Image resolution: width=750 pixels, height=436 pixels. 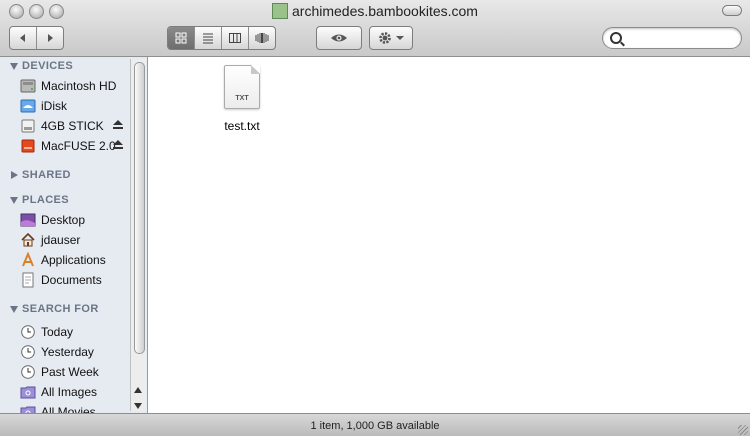 I want to click on sidebar-item-label: Documents, so click(x=71, y=280).